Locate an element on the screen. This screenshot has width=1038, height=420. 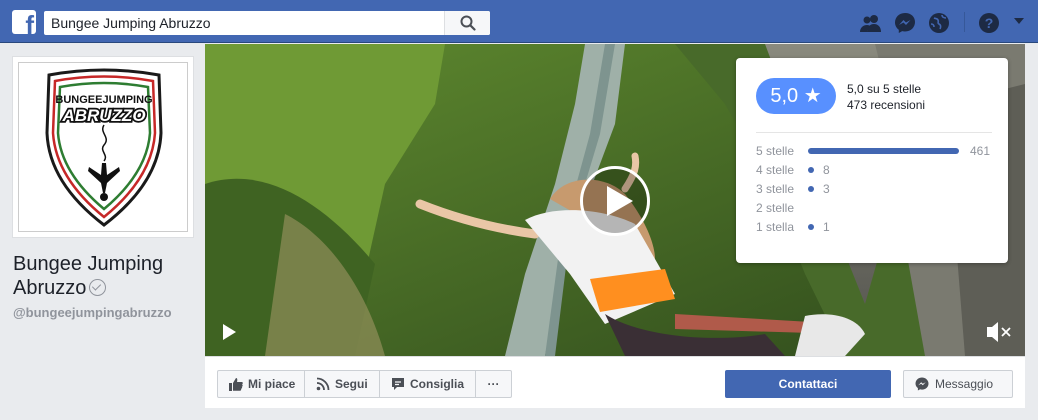
more-options-button: ··· is located at coordinates (493, 384).